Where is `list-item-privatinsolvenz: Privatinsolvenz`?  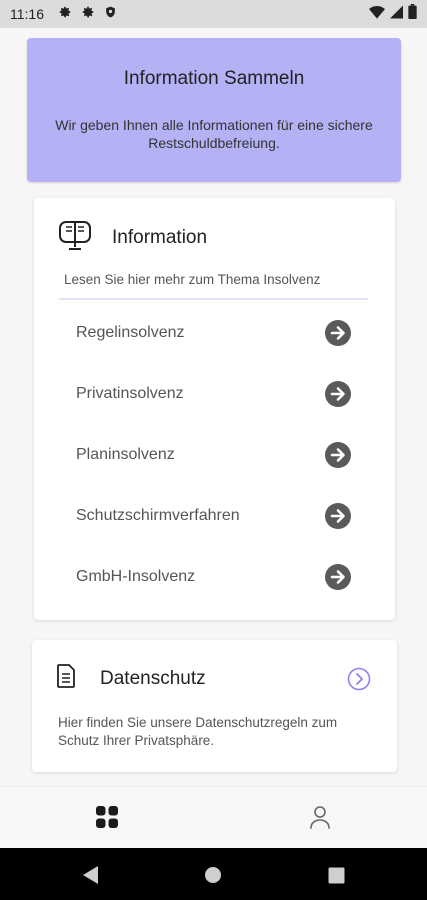 list-item-privatinsolvenz: Privatinsolvenz is located at coordinates (214, 393).